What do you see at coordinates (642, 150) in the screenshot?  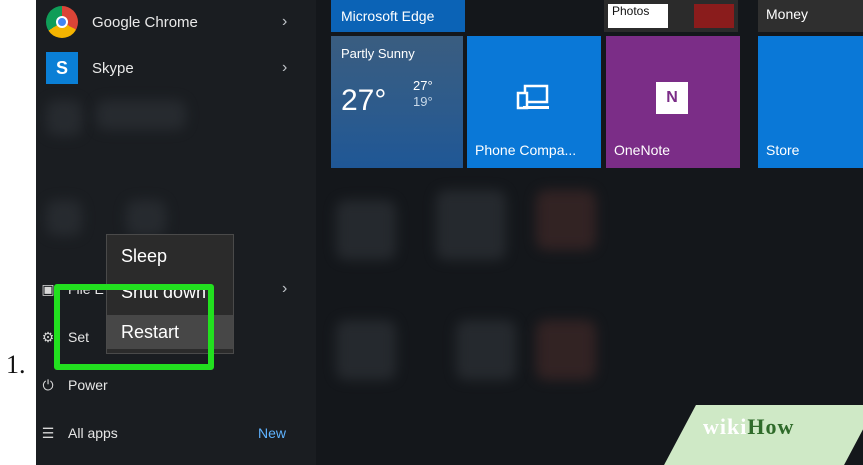 I see `tile-label: OneNote` at bounding box center [642, 150].